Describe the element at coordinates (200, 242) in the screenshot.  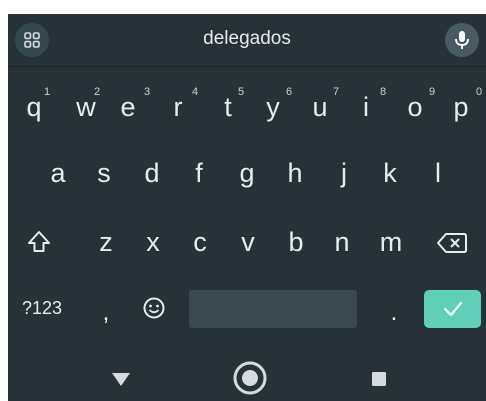
I see `key-c: c` at that location.